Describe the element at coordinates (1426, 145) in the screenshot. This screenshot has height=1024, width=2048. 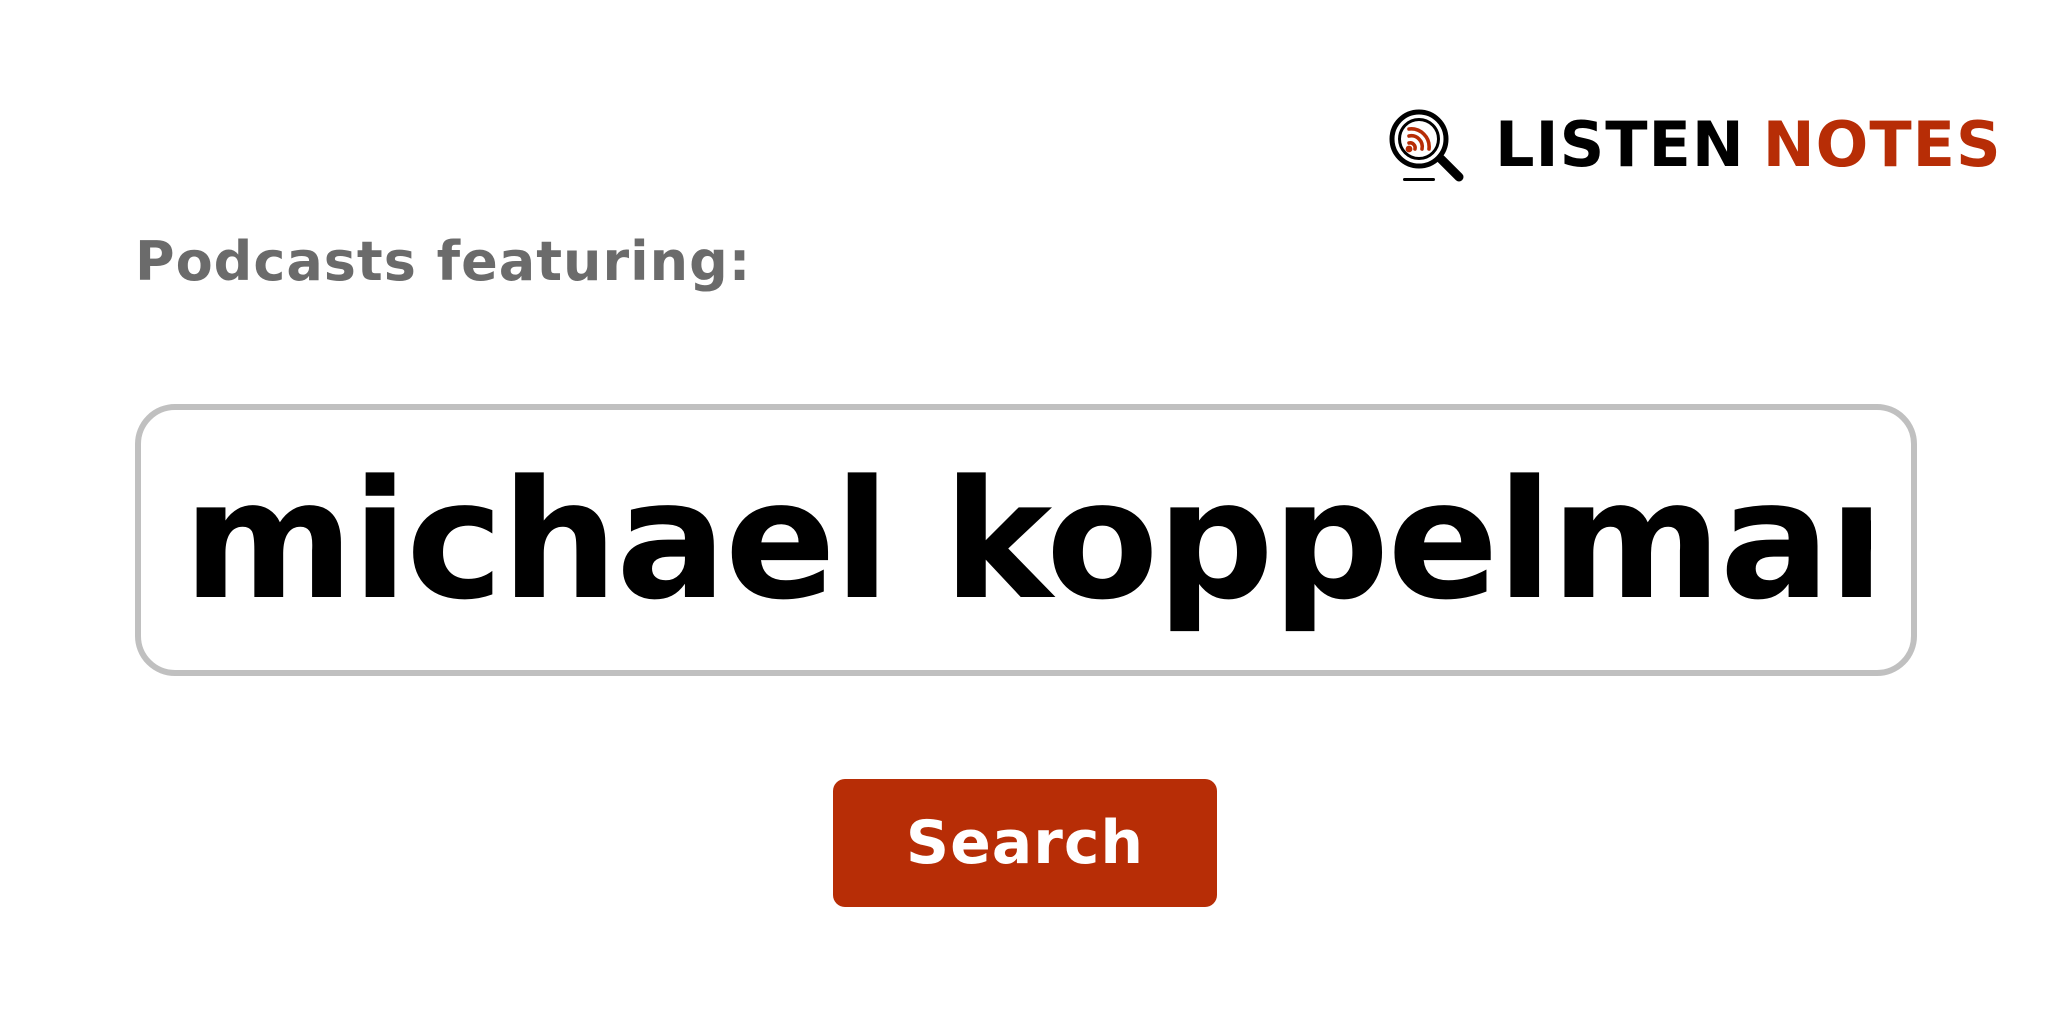
I see `podcast-search-icon` at that location.